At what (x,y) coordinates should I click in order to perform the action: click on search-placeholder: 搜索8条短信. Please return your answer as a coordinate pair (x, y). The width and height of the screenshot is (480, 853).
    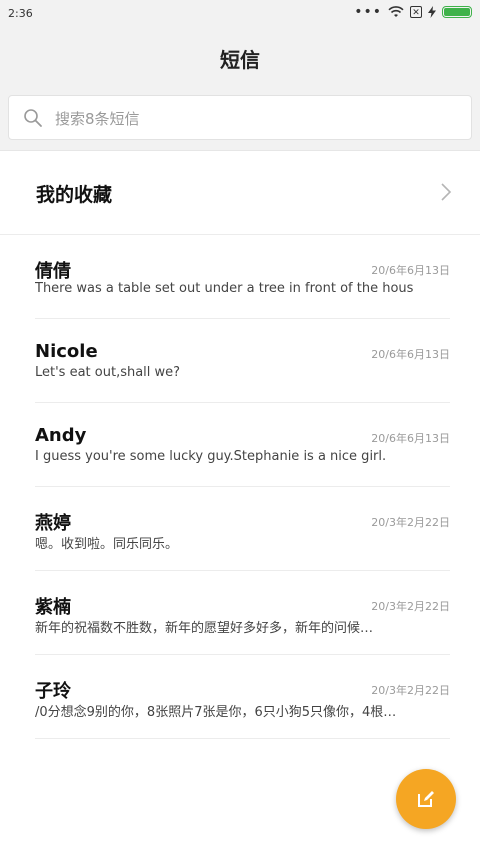
    Looking at the image, I should click on (97, 119).